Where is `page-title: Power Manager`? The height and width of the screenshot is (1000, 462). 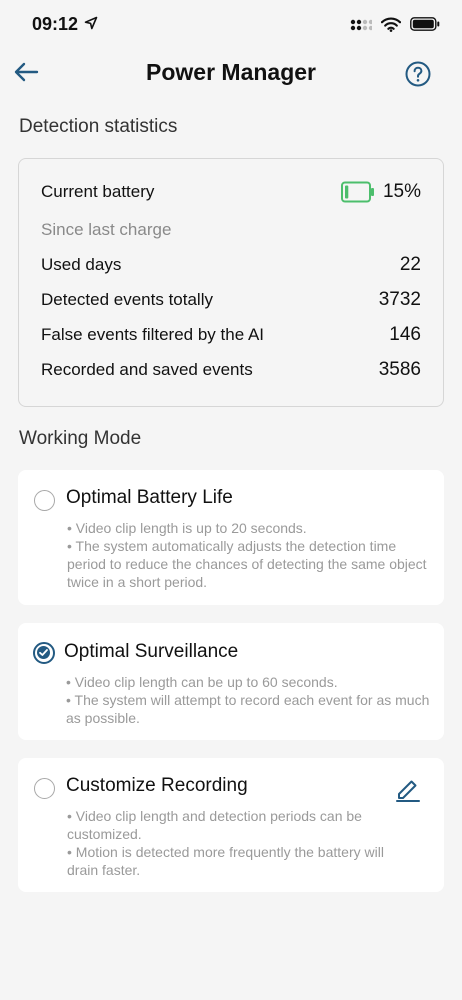 page-title: Power Manager is located at coordinates (231, 72).